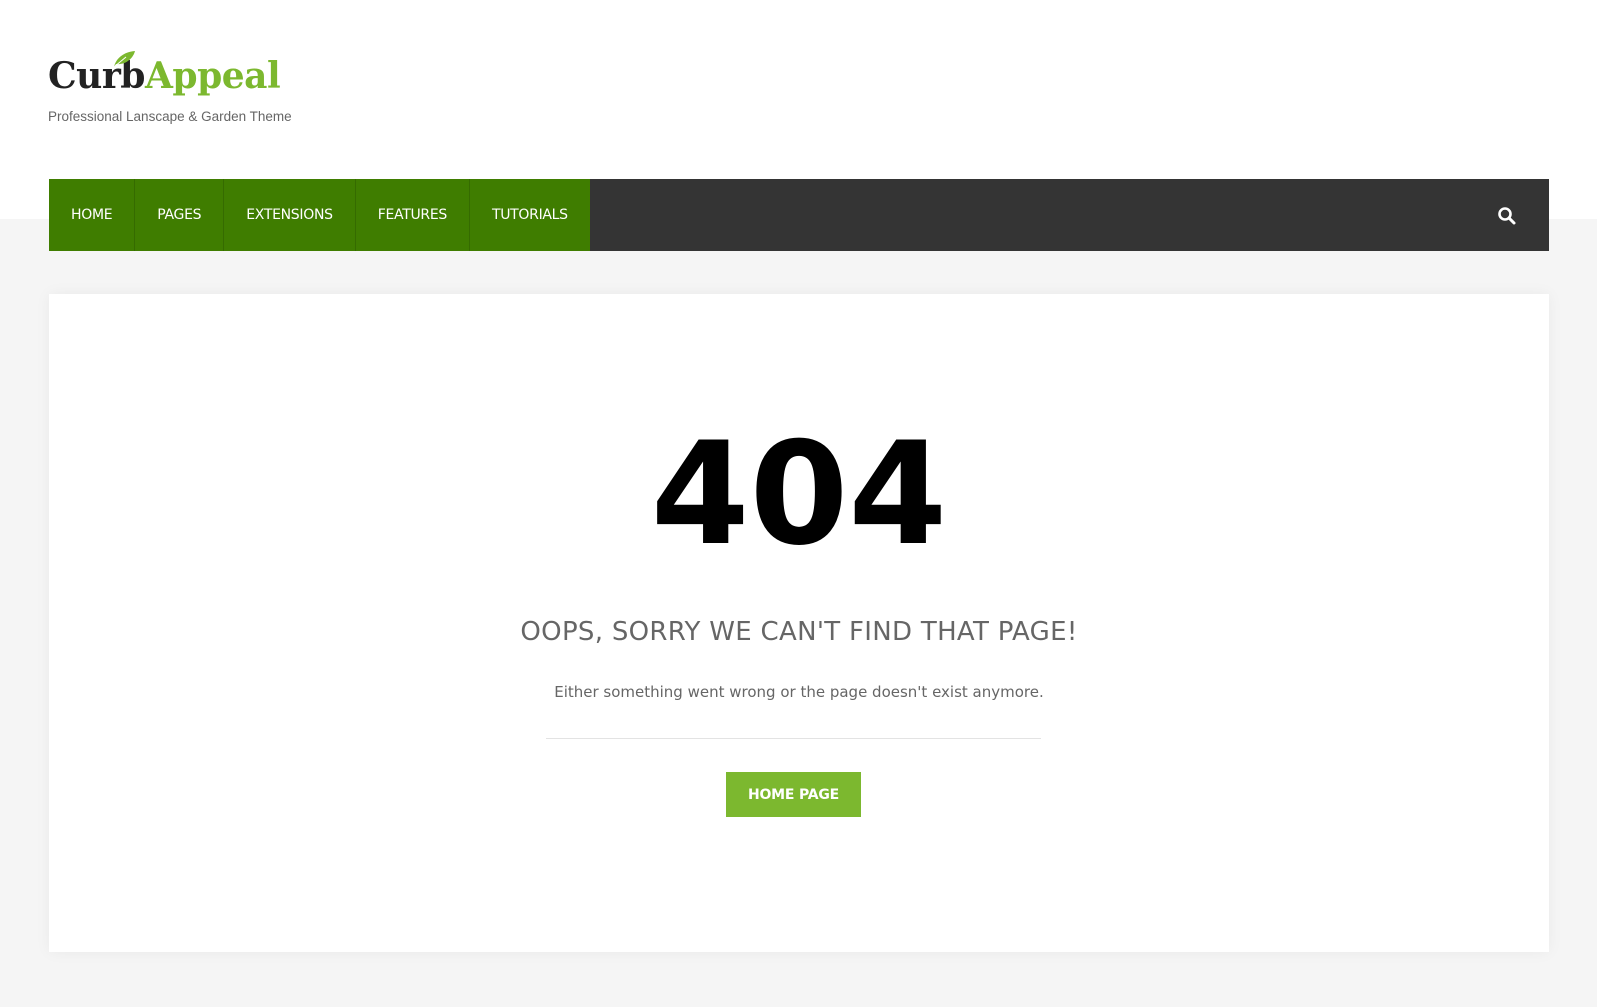  Describe the element at coordinates (793, 738) in the screenshot. I see `divider` at that location.